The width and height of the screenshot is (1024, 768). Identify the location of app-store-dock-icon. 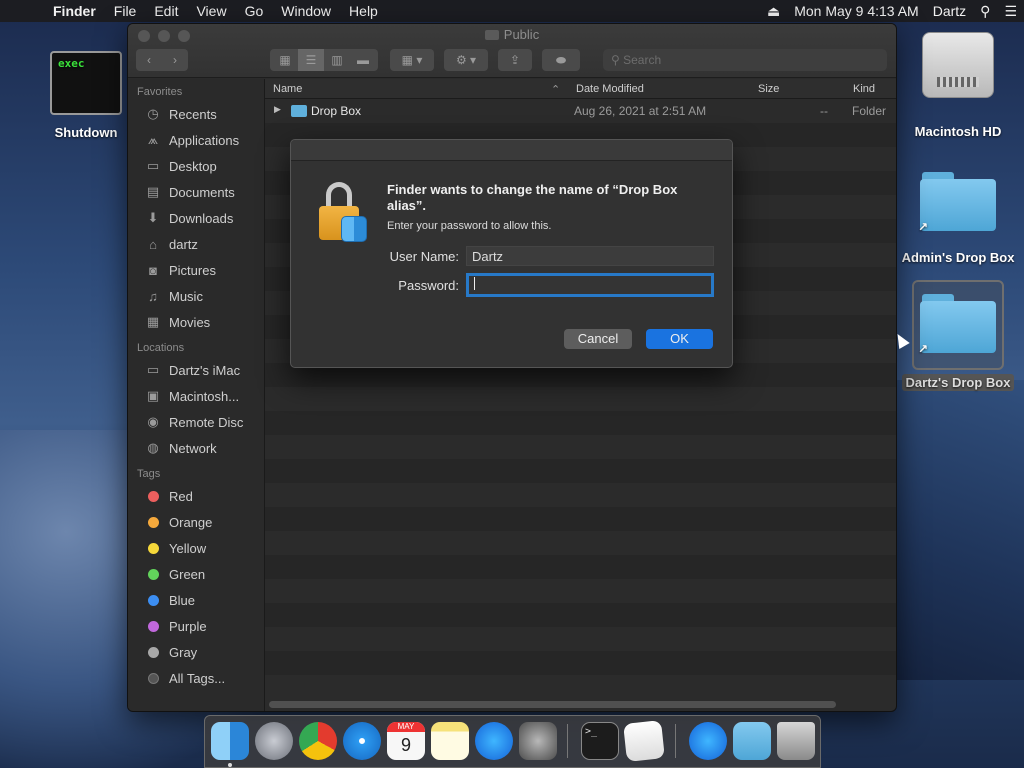
(494, 741).